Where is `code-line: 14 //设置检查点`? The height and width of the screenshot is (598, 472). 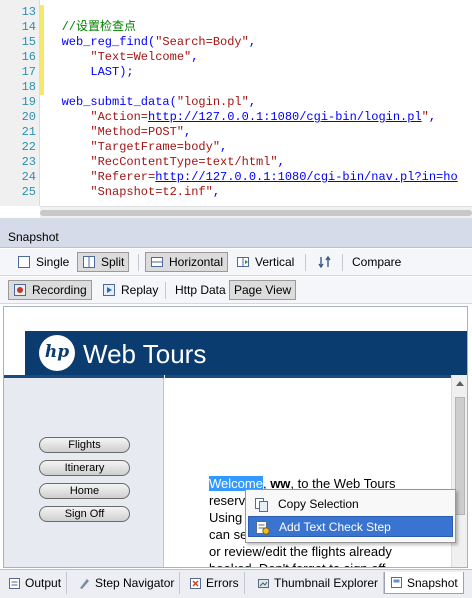 code-line: 14 //设置检查点 is located at coordinates (236, 27).